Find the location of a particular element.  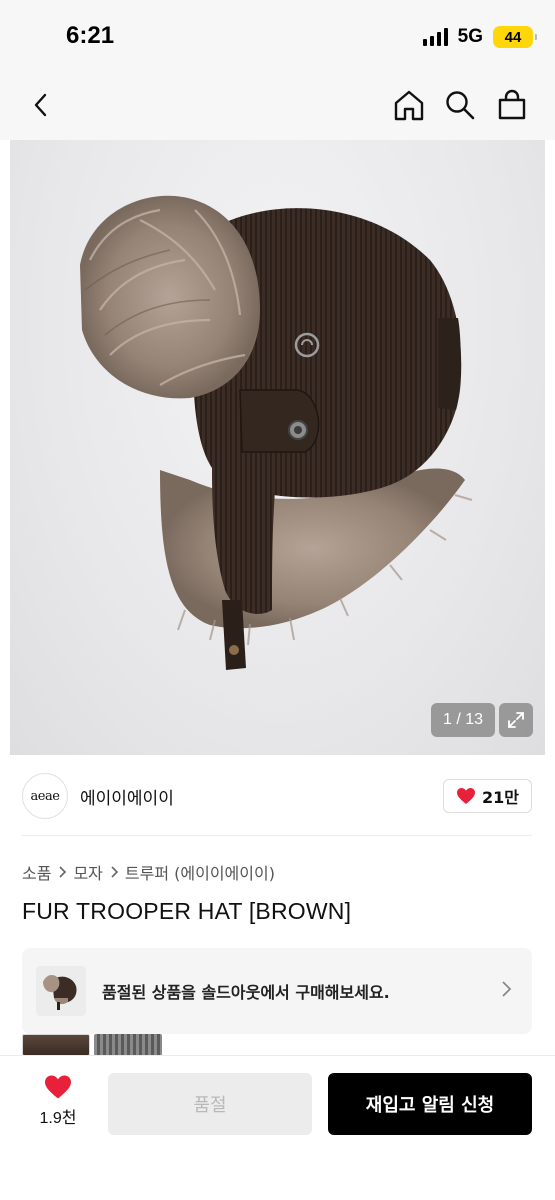

soldout-banner: 품절된 상품을 솔드아웃에서 구매해보세요. is located at coordinates (277, 991).